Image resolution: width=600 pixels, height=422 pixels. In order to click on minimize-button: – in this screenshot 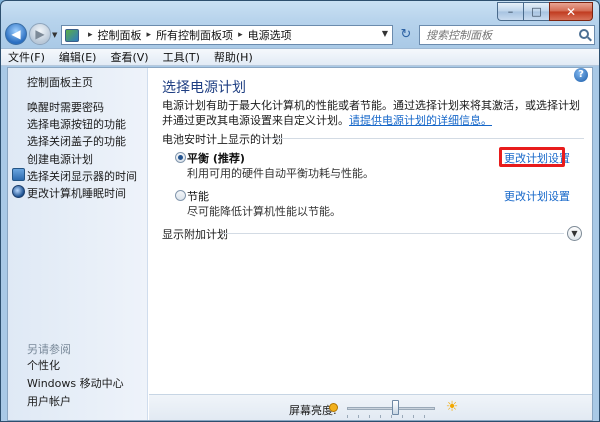, I will do `click(510, 11)`.